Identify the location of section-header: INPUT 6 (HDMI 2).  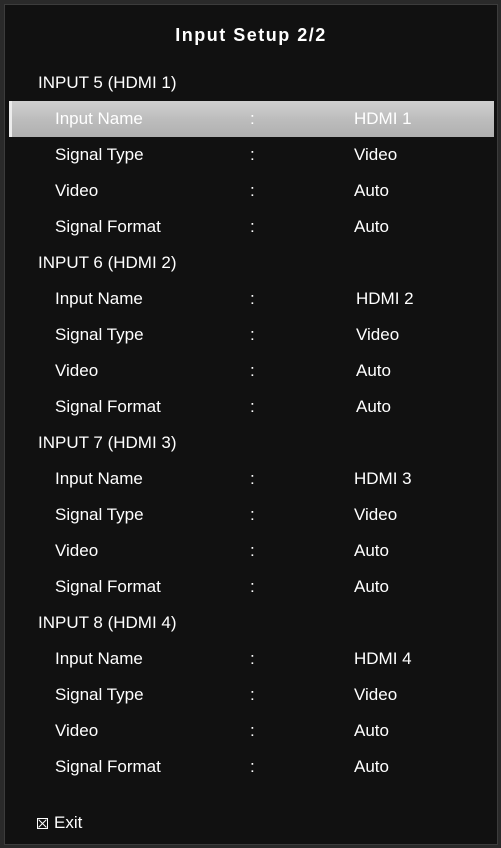
(107, 262).